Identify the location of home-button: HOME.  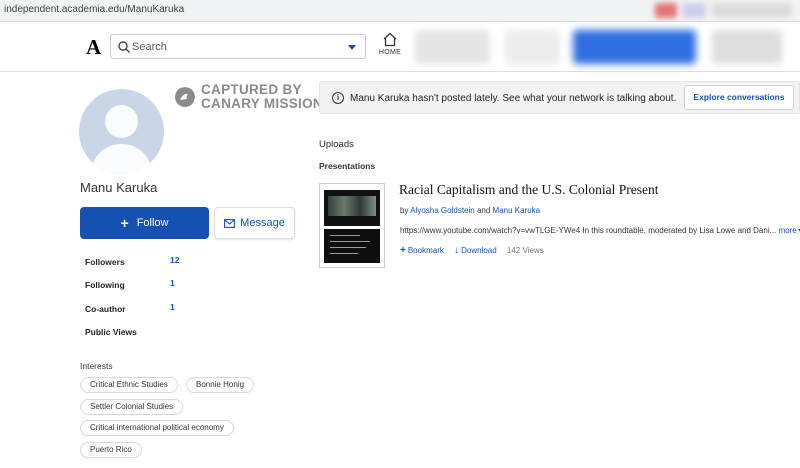
(390, 44).